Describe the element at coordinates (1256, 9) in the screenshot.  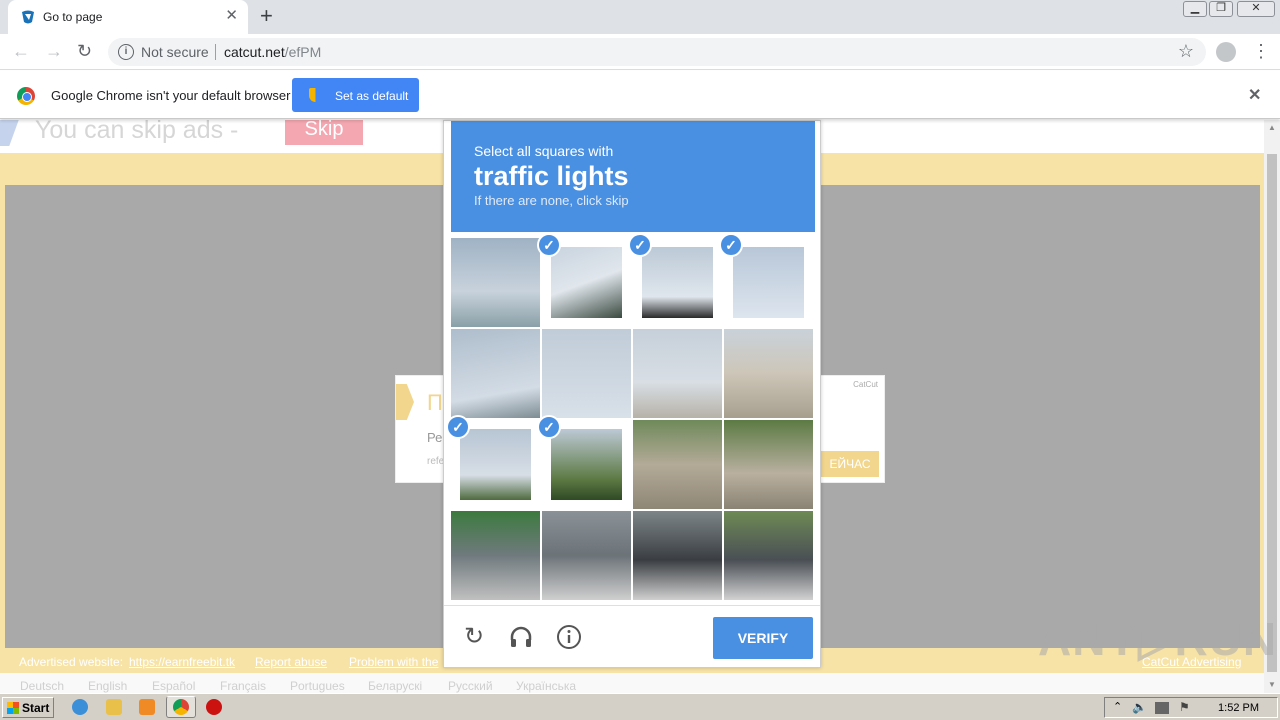
I see `window-close-button: ✕` at that location.